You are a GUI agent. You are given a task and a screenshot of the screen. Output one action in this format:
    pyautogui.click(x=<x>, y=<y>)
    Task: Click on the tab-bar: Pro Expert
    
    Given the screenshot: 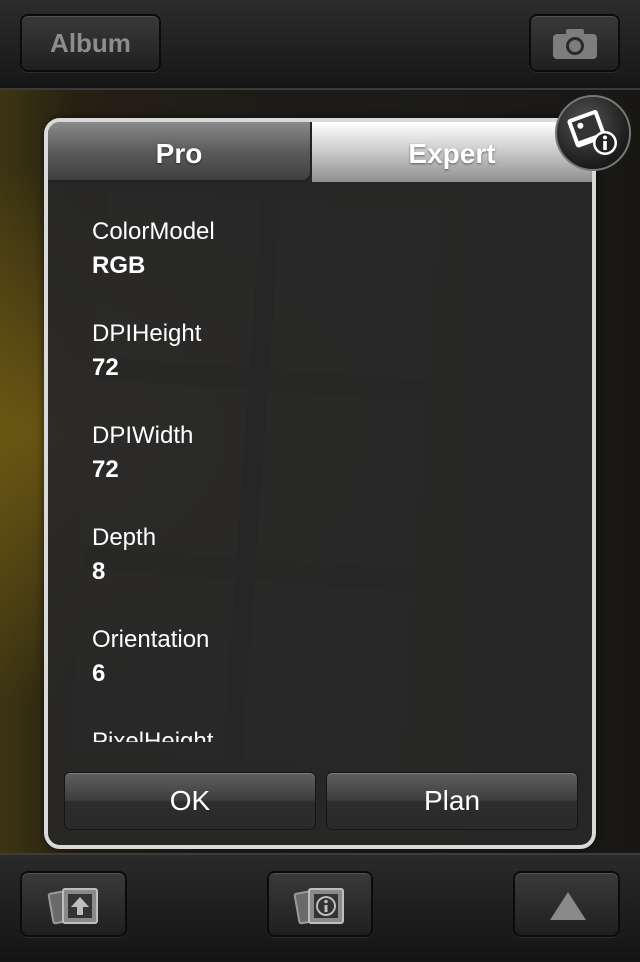 What is the action you would take?
    pyautogui.click(x=320, y=154)
    